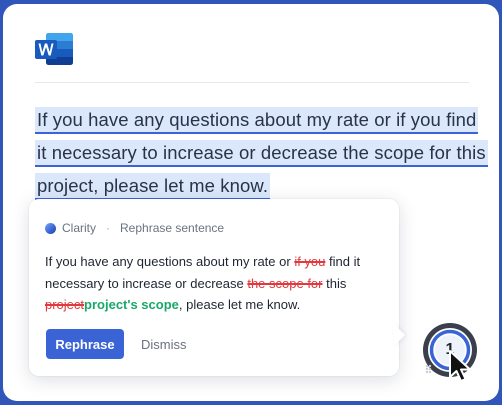 The height and width of the screenshot is (405, 502). Describe the element at coordinates (85, 344) in the screenshot. I see `rephrase-button: Rephrase` at that location.